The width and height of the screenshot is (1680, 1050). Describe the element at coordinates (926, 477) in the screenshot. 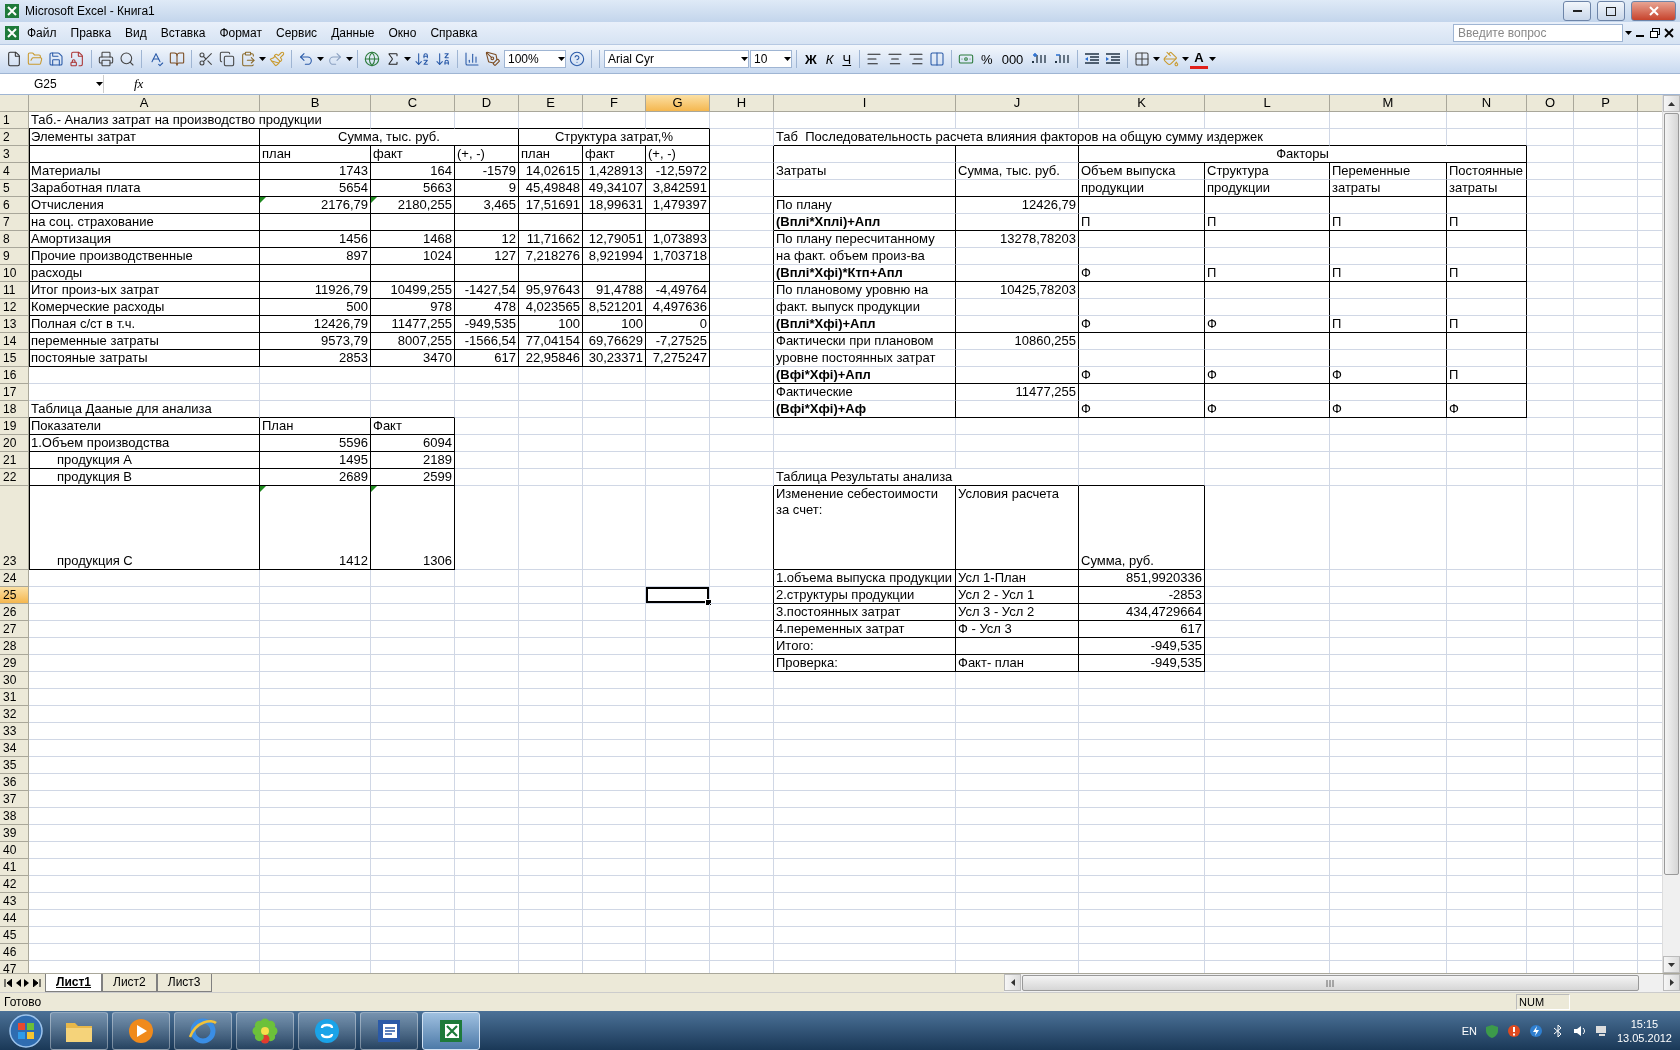

I see `sheet-cell: Таблица Результаты анализа` at that location.